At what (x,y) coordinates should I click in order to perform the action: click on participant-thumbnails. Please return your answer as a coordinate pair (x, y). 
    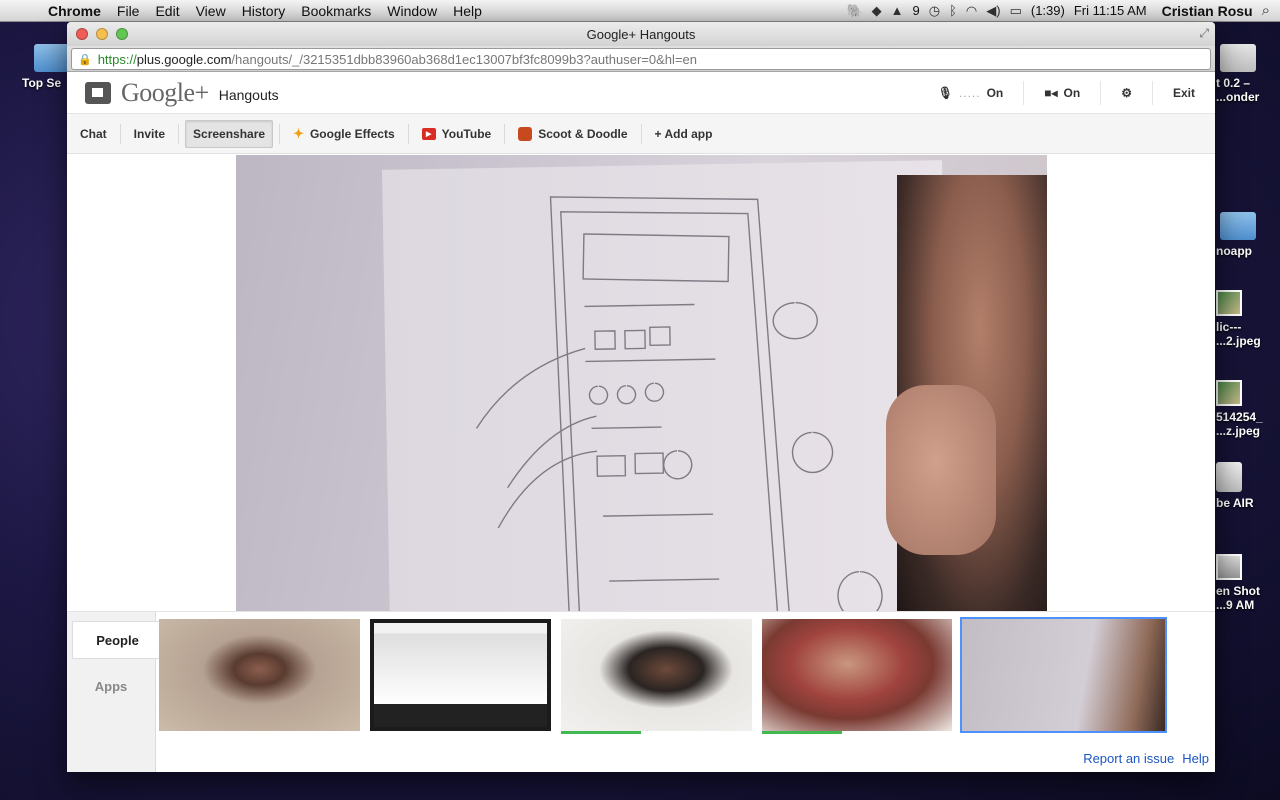
    Looking at the image, I should click on (667, 675).